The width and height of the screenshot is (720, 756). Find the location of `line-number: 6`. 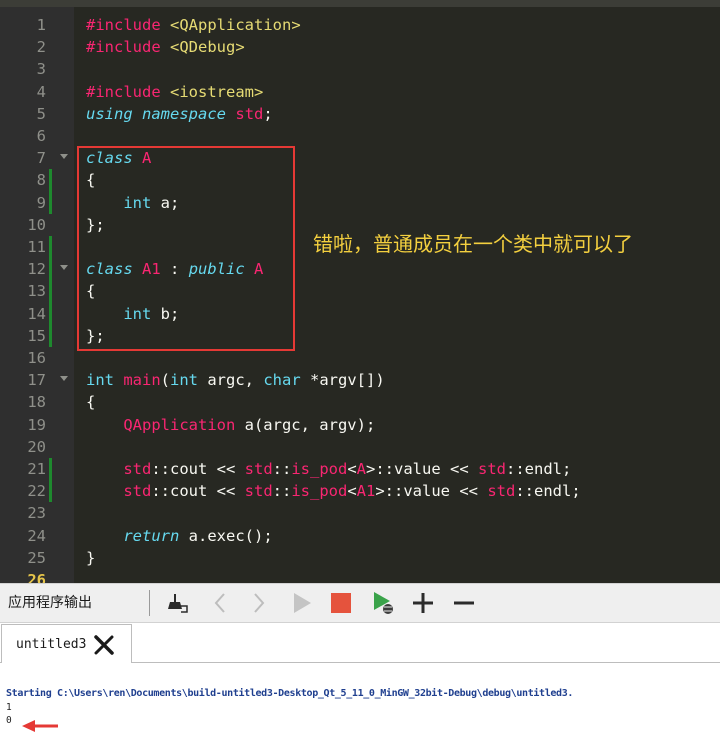

line-number: 6 is located at coordinates (41, 136).